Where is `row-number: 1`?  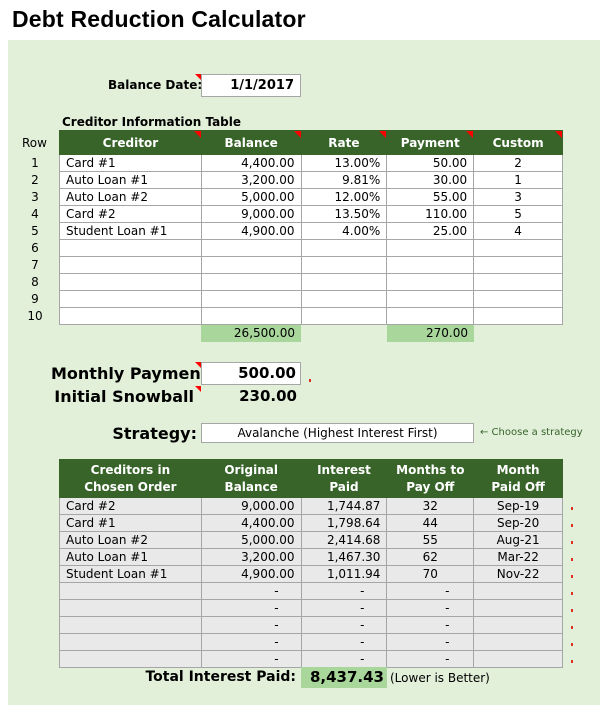 row-number: 1 is located at coordinates (35, 163).